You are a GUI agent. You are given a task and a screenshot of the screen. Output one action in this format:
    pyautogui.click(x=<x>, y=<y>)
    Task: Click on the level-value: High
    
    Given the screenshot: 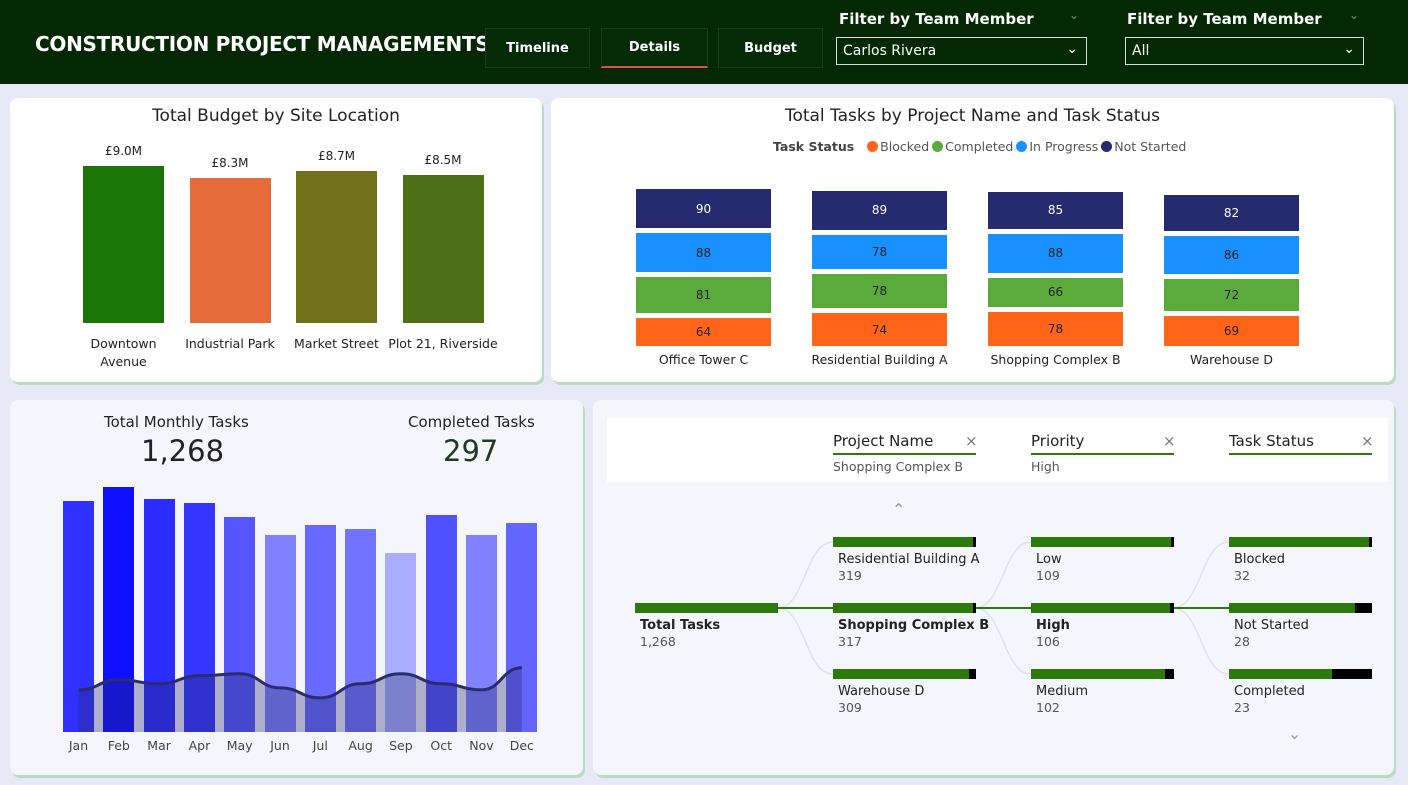 What is the action you would take?
    pyautogui.click(x=1045, y=466)
    